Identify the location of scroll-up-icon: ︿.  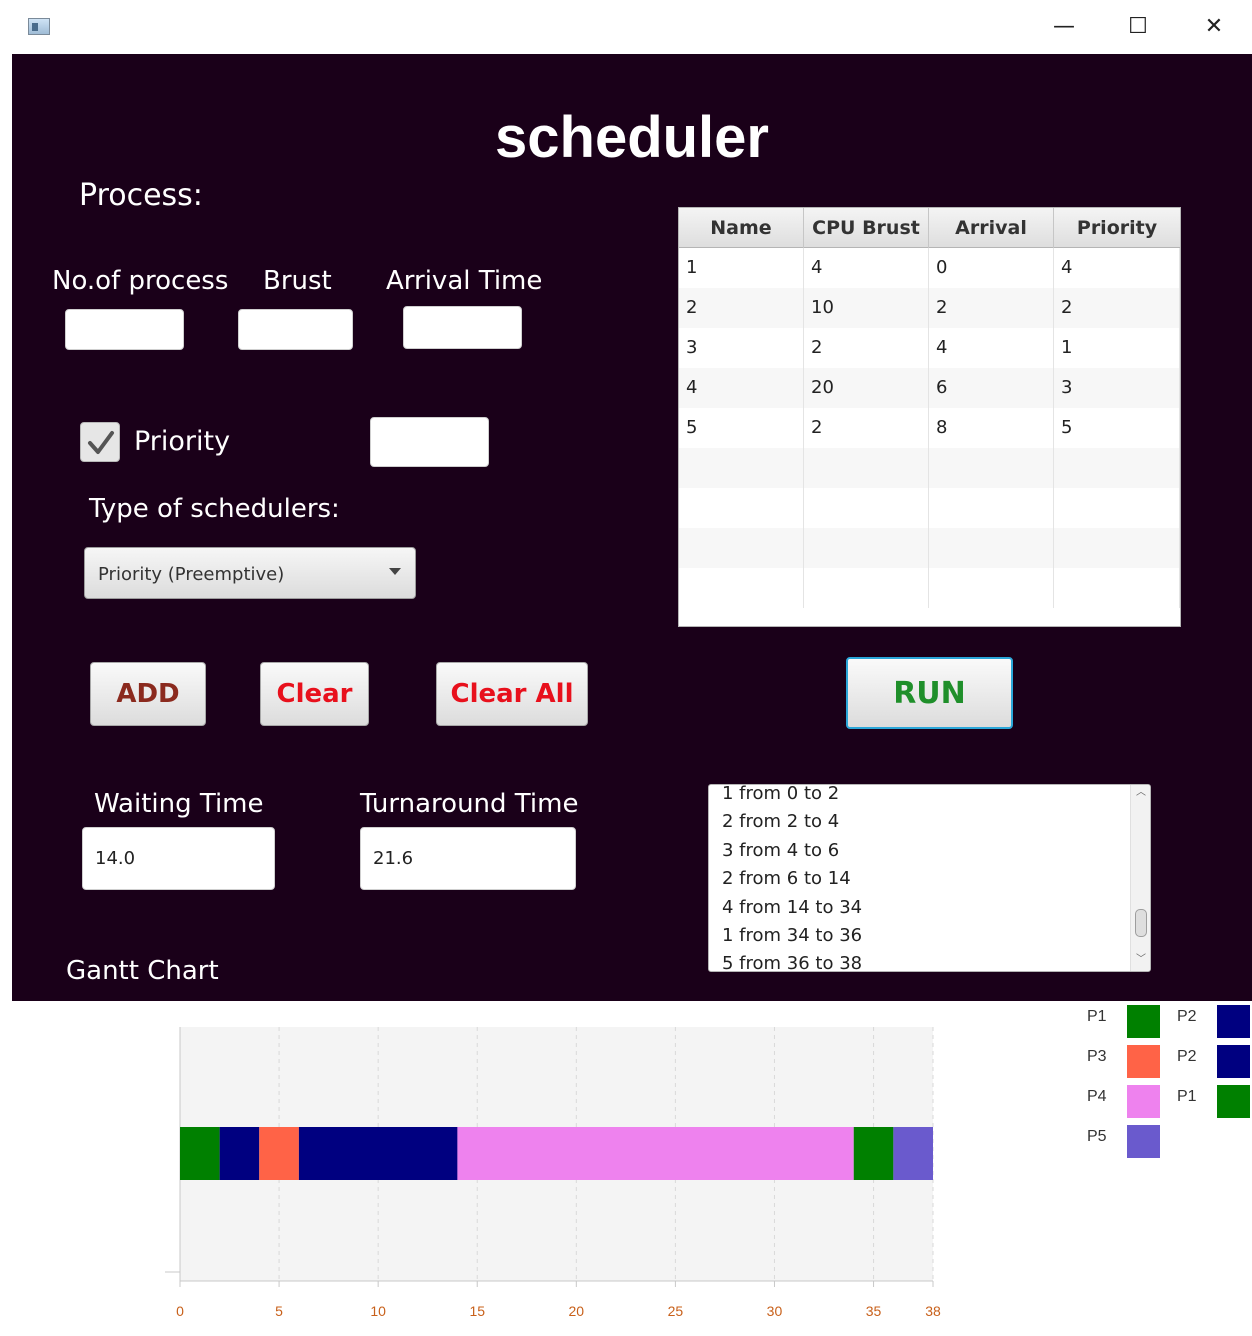
(1141, 793).